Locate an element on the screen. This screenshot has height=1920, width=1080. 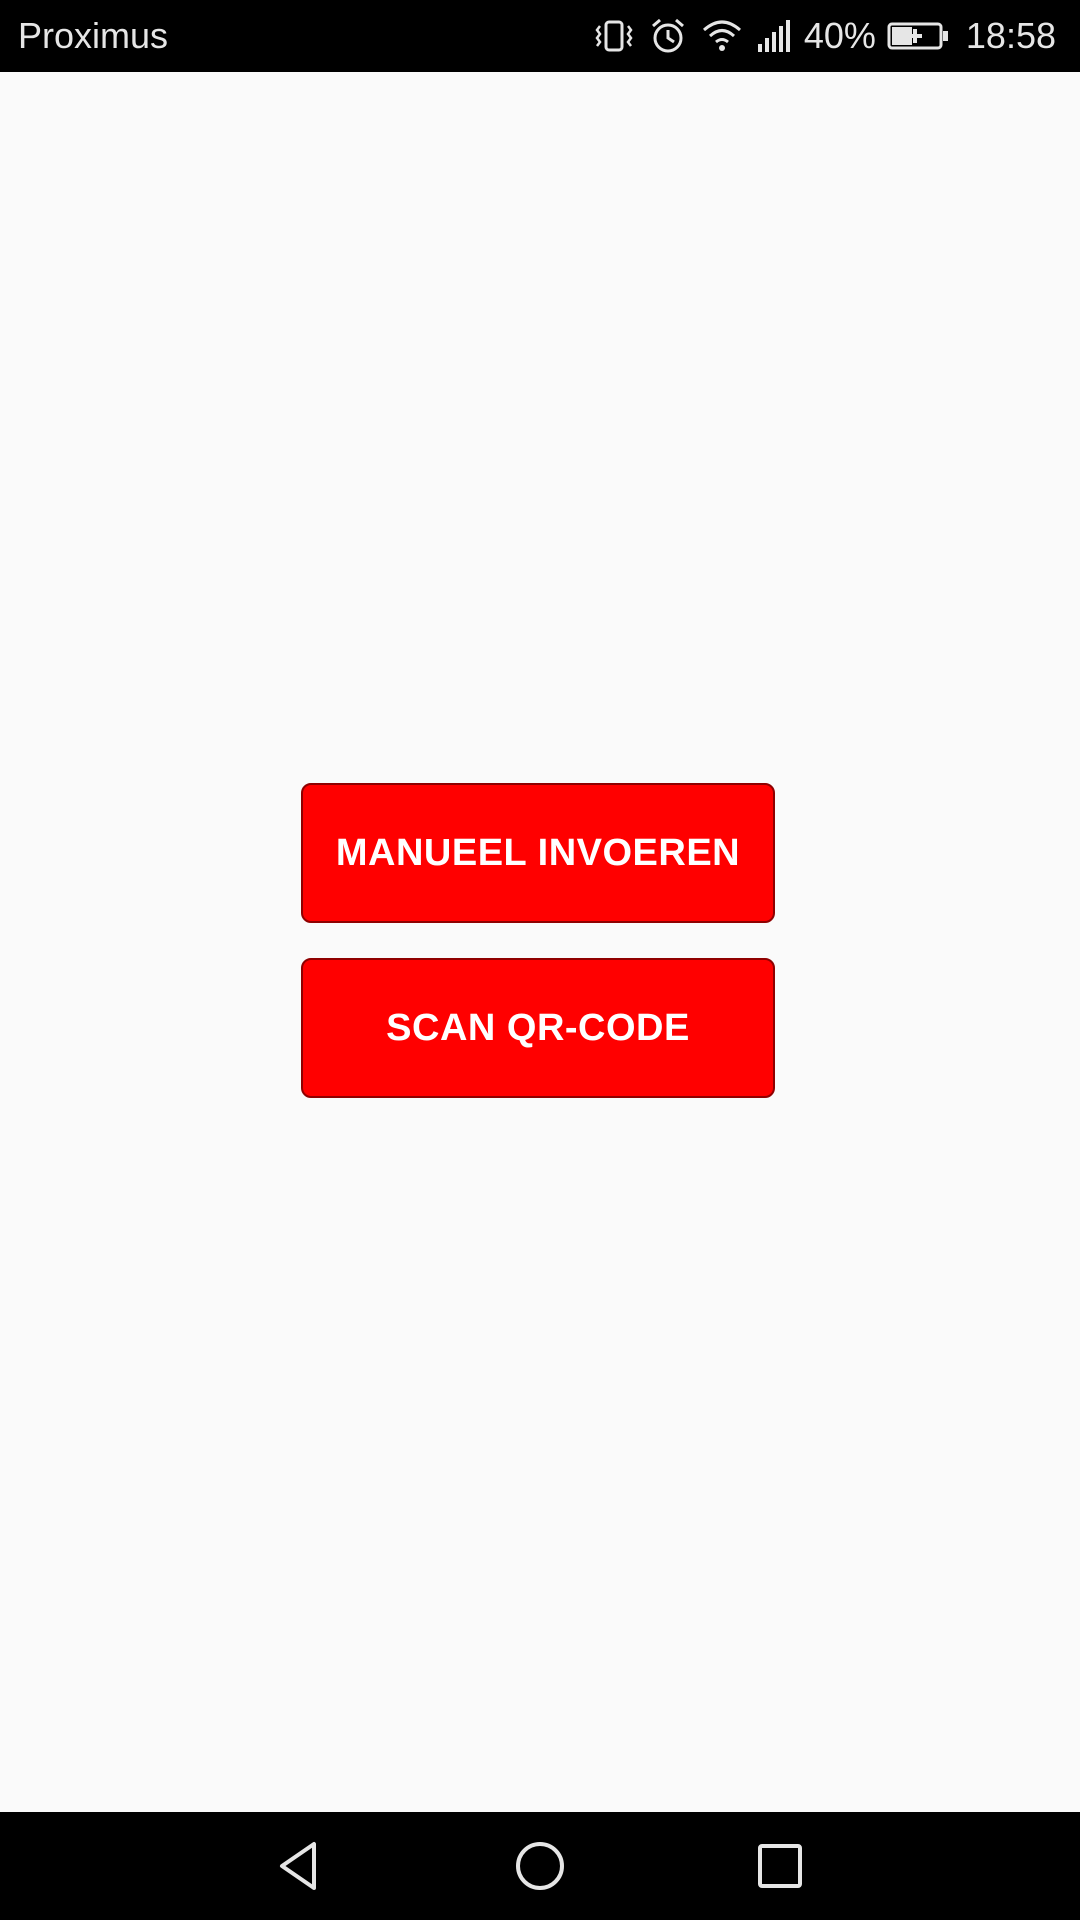
alarm-icon is located at coordinates (668, 36).